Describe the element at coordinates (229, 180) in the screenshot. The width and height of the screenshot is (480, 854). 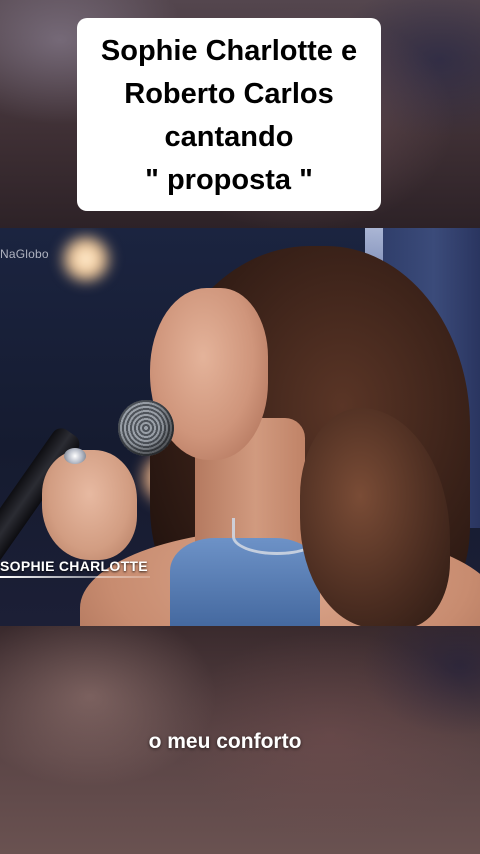
I see `title-line-4: " proposta "` at that location.